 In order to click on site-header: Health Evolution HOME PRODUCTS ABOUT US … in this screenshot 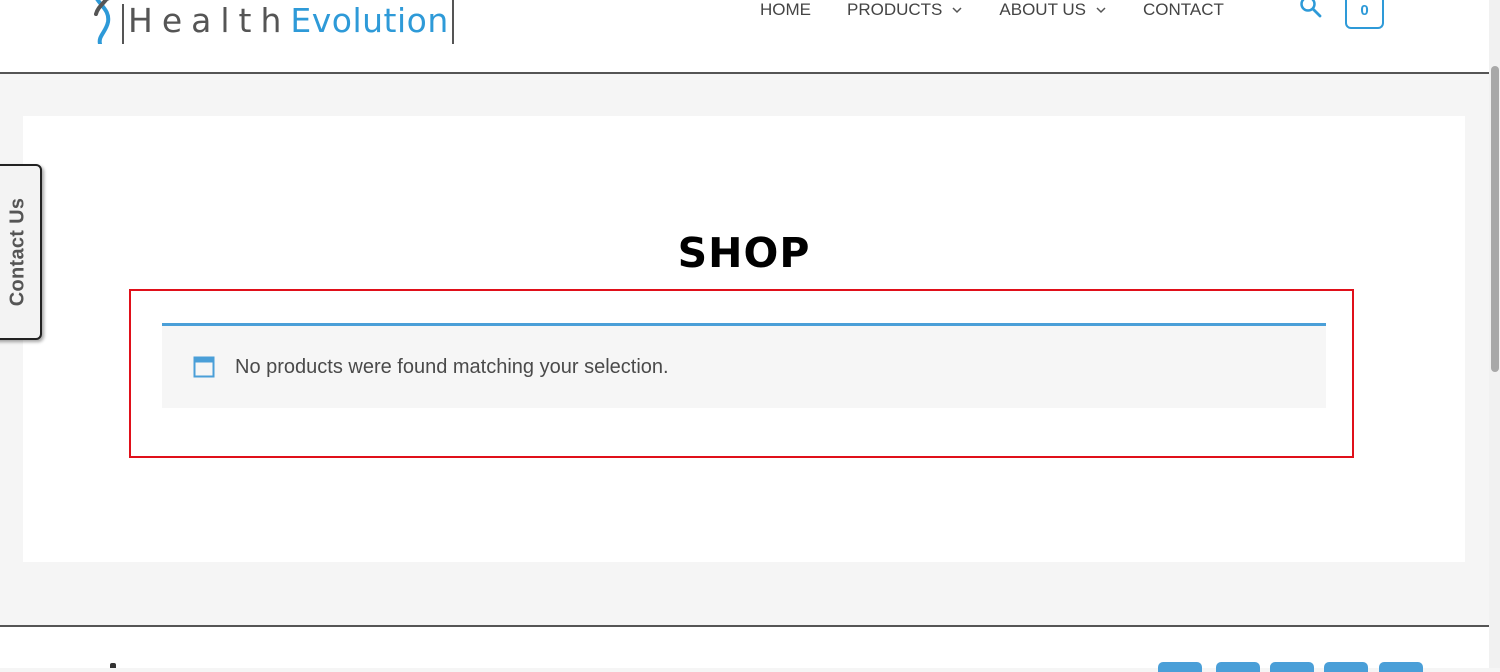, I will do `click(744, 37)`.